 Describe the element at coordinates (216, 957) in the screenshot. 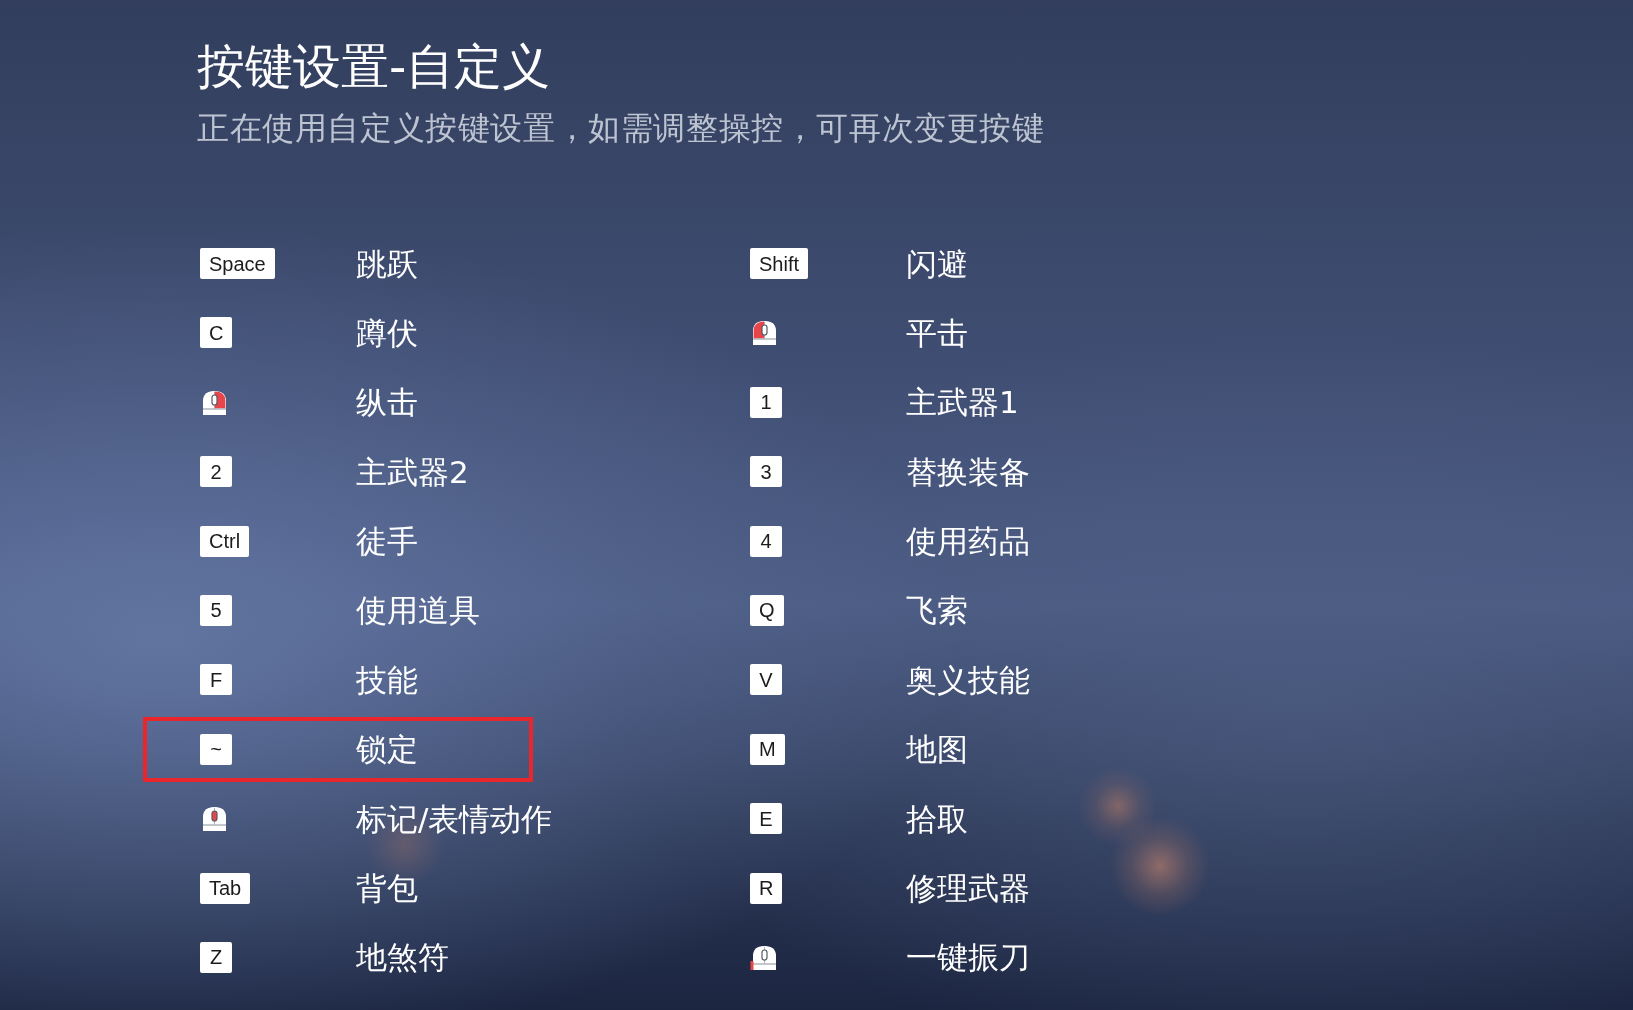

I see `key-cap: Z` at that location.